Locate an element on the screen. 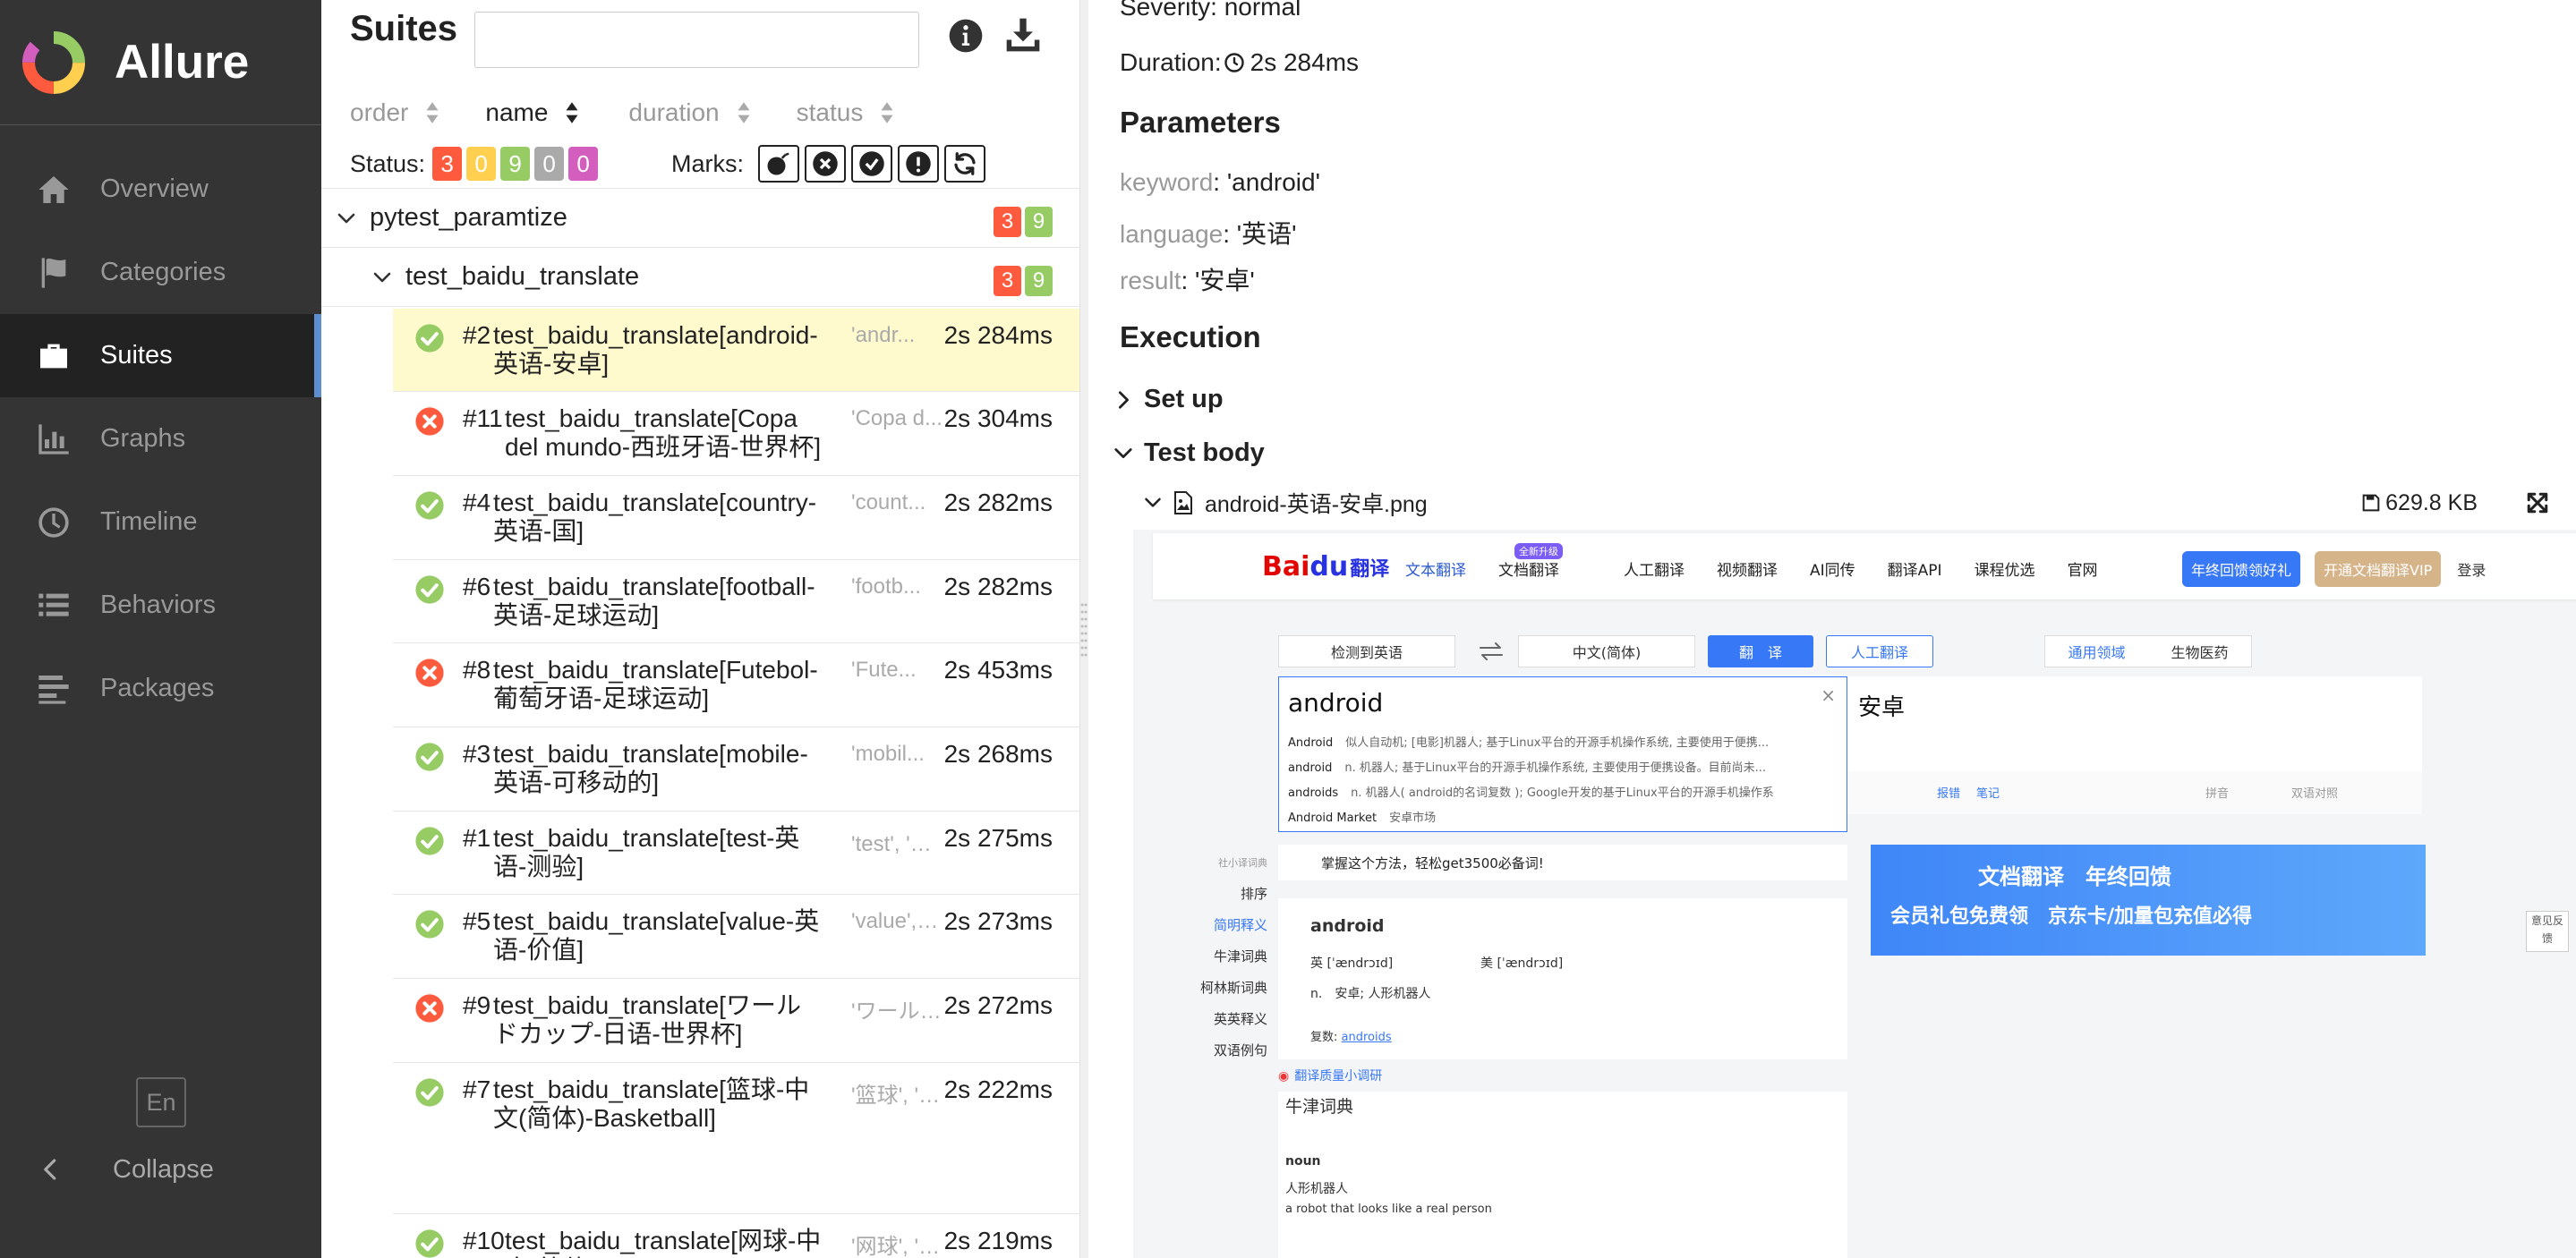 The height and width of the screenshot is (1258, 2576). expand-icon is located at coordinates (2537, 502).